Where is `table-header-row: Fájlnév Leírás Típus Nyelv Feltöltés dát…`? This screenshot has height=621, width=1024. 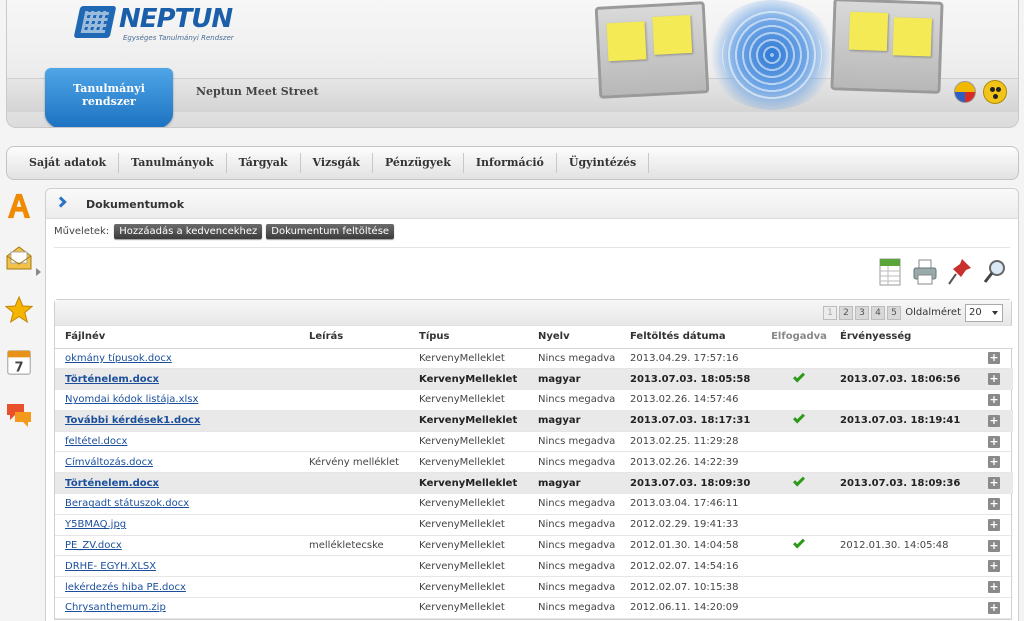 table-header-row: Fájlnév Leírás Típus Nyelv Feltöltés dát… is located at coordinates (534, 337).